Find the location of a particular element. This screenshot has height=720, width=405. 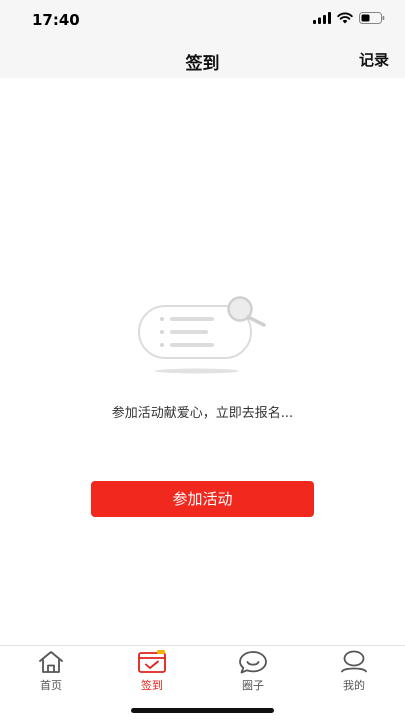

nav-bar: 签到 记录 is located at coordinates (202, 59).